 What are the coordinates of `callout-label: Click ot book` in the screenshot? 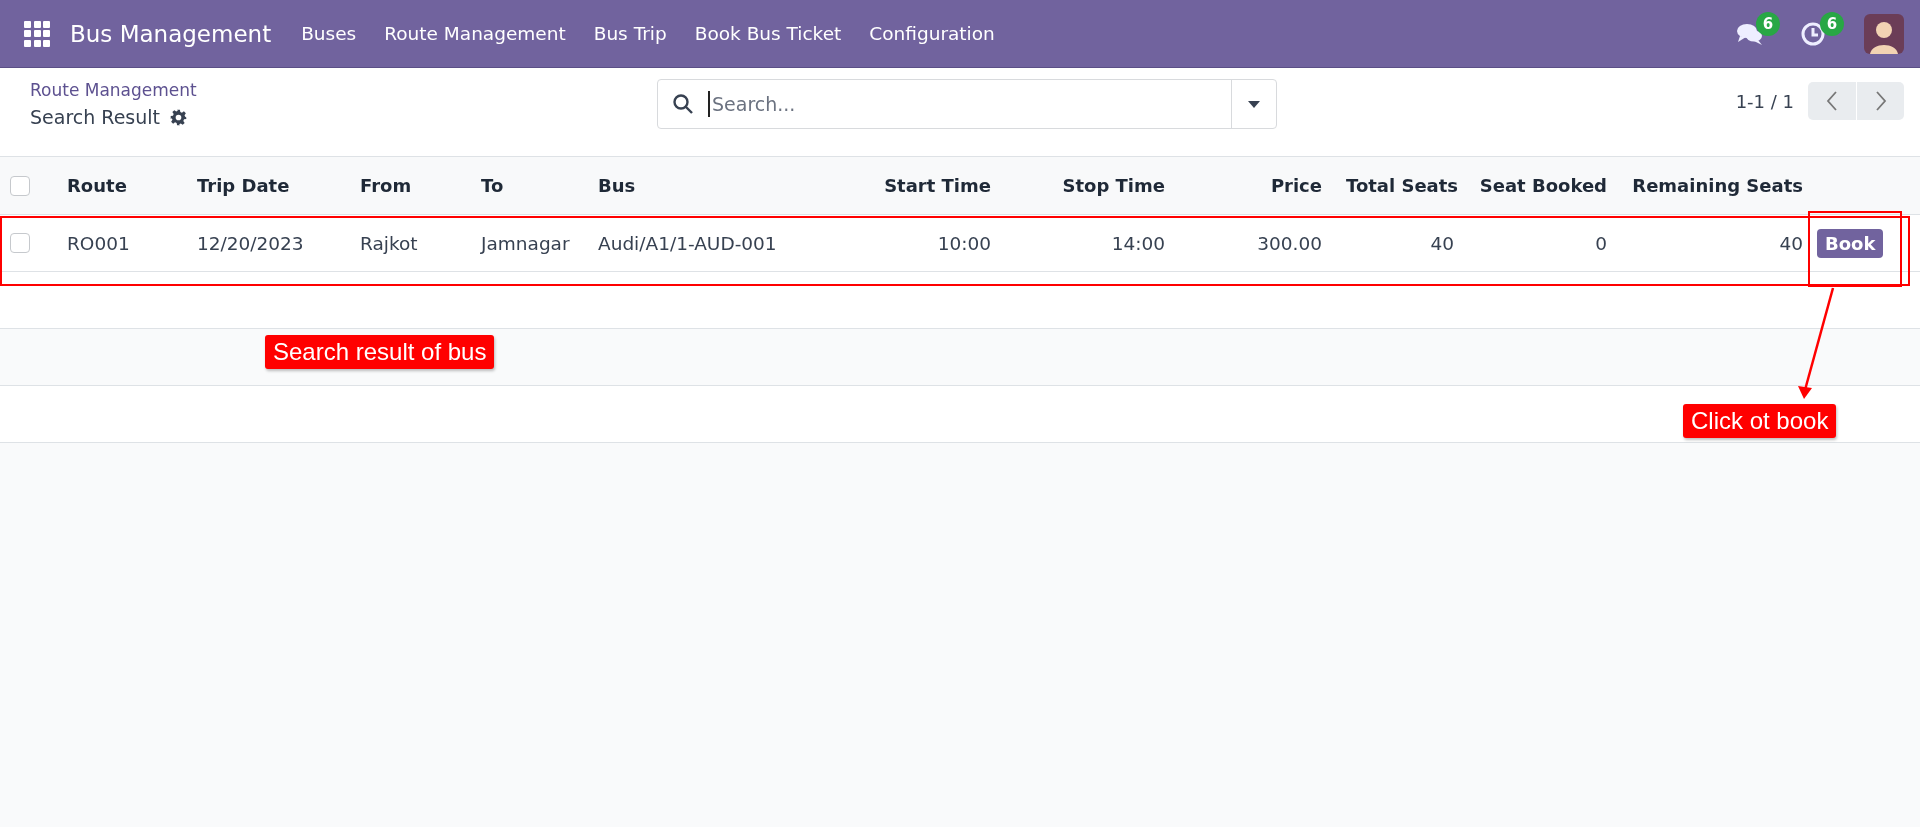 It's located at (1760, 421).